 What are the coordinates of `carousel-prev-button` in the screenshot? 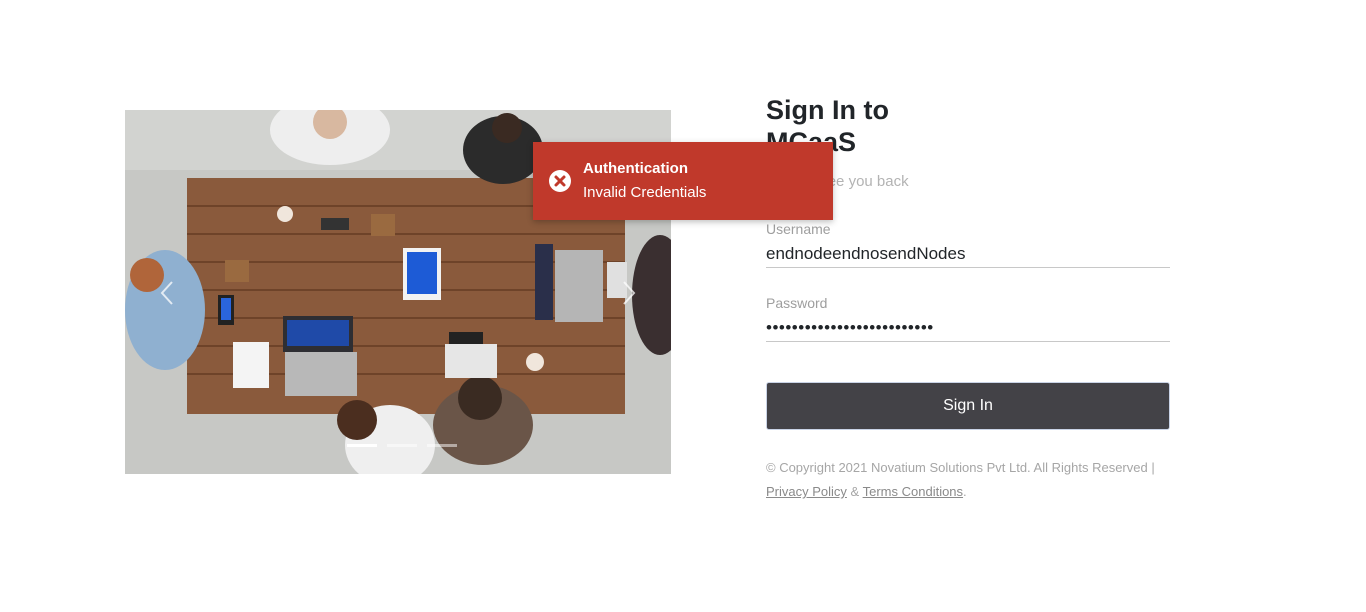 It's located at (167, 293).